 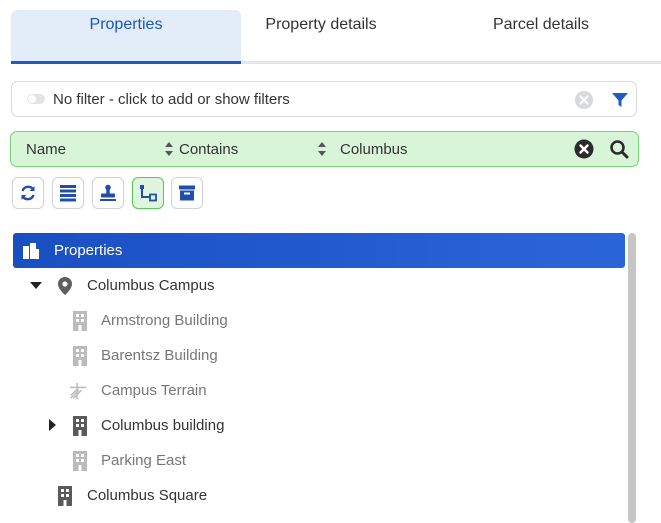 What do you see at coordinates (36, 99) in the screenshot?
I see `filter-toggle` at bounding box center [36, 99].